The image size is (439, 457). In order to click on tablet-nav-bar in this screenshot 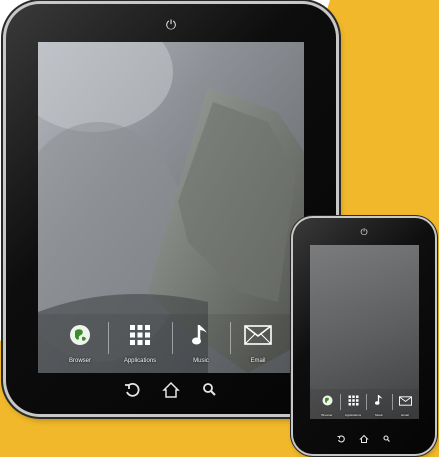, I will do `click(171, 391)`.